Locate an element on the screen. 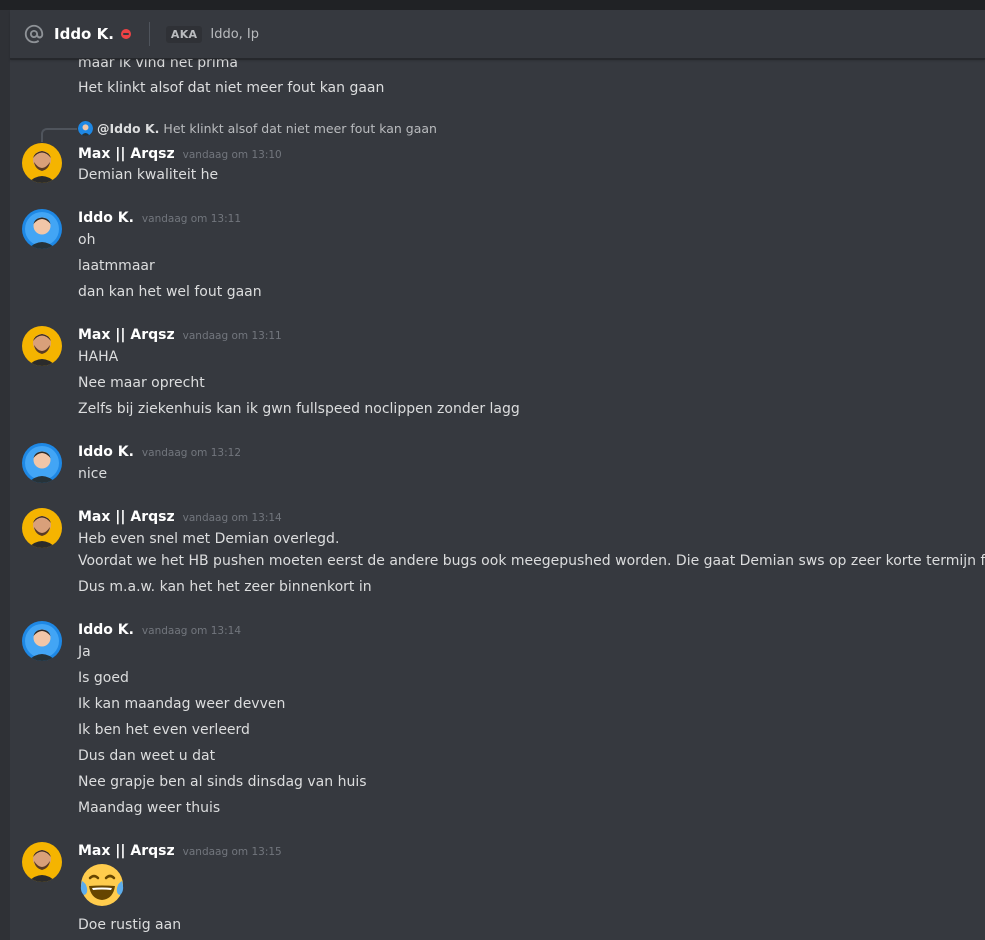  author-name: Iddo K. vandaag om 13:14 is located at coordinates (159, 630).